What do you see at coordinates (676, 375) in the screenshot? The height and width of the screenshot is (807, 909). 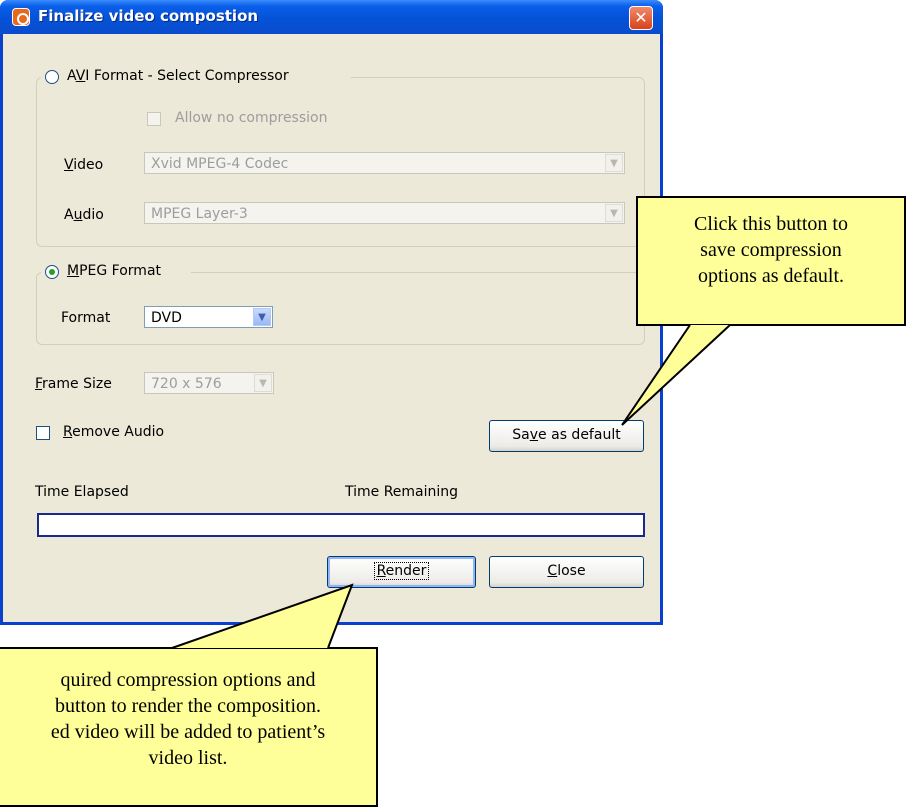 I see `save-callout-tail-outline` at bounding box center [676, 375].